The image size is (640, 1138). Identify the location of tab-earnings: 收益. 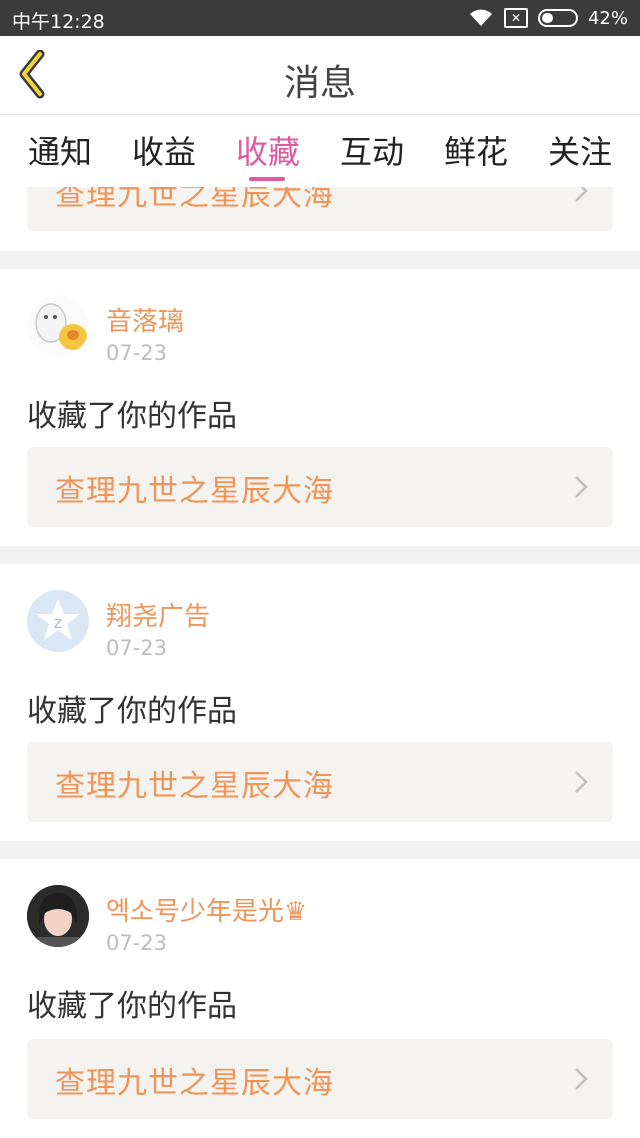
(164, 150).